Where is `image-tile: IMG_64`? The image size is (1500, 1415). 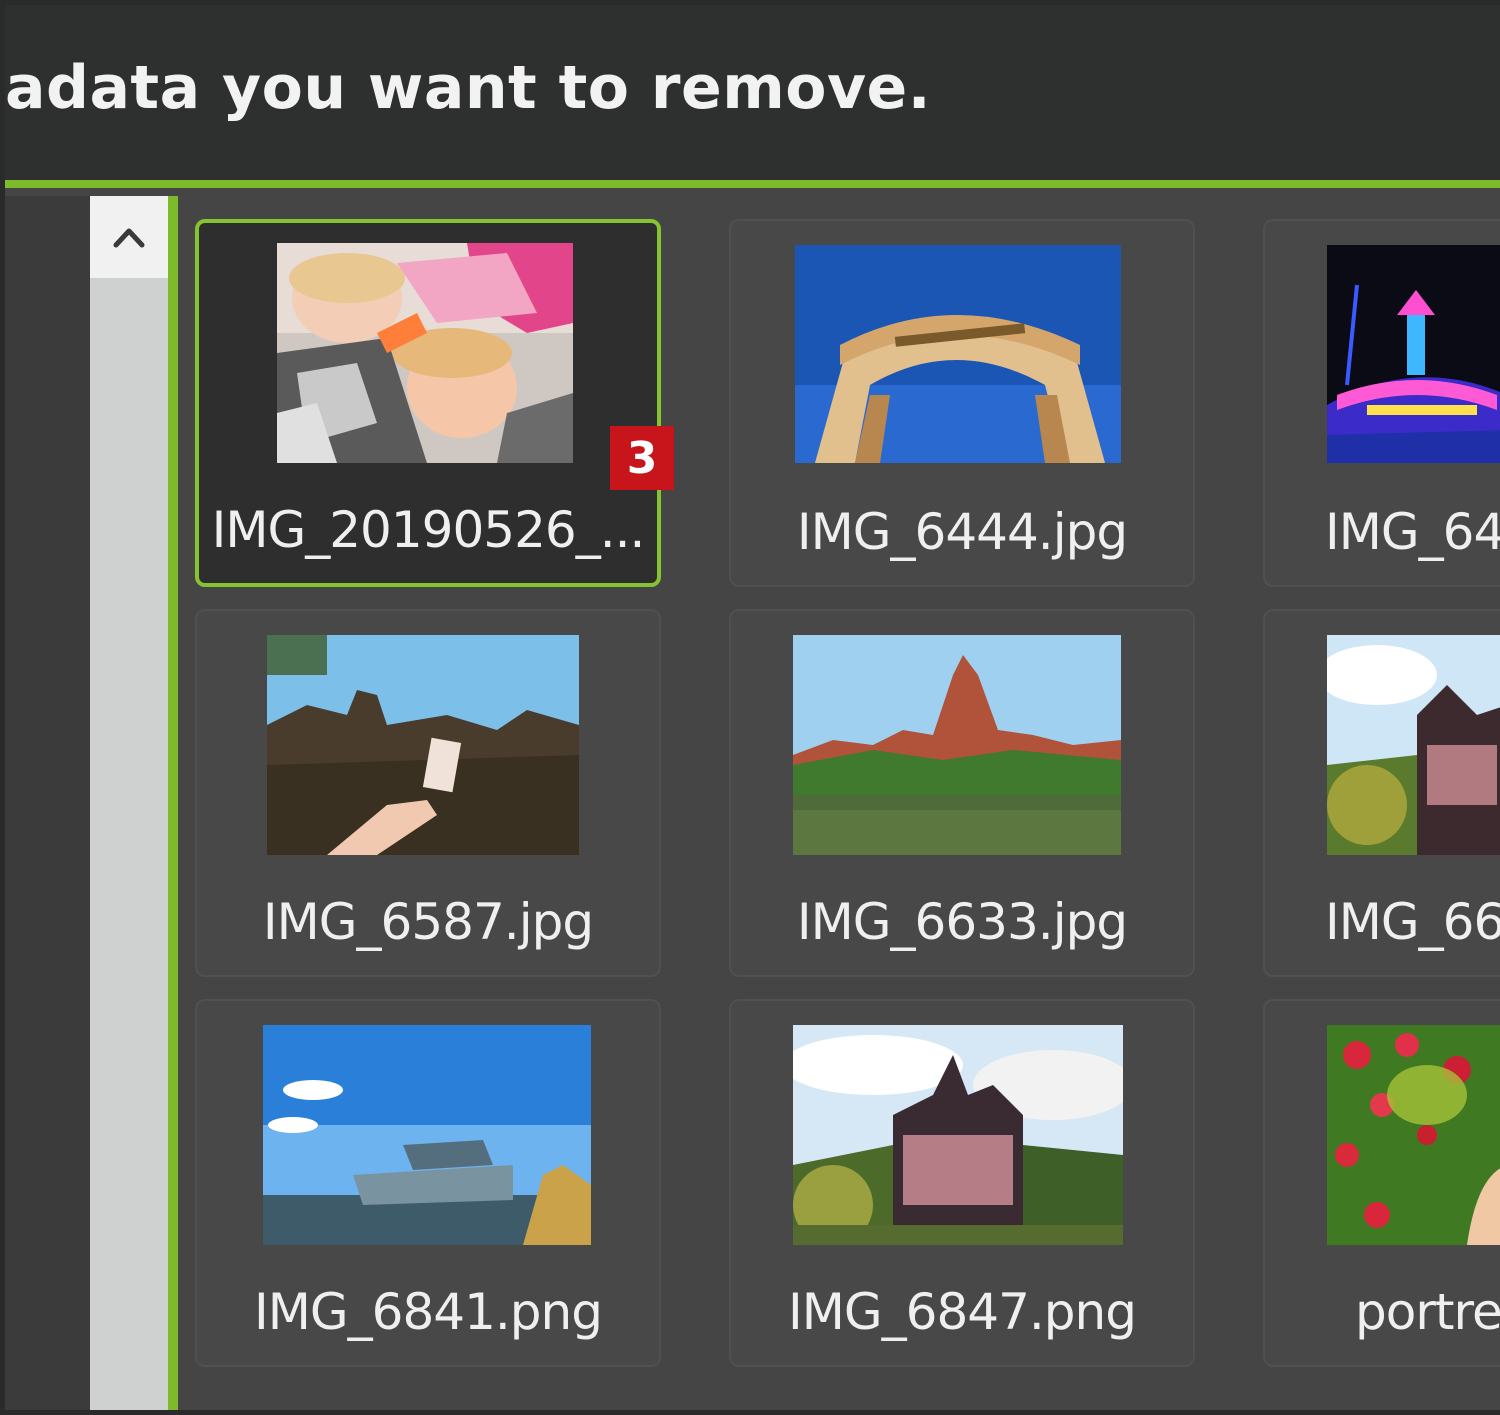 image-tile: IMG_64 is located at coordinates (1381, 403).